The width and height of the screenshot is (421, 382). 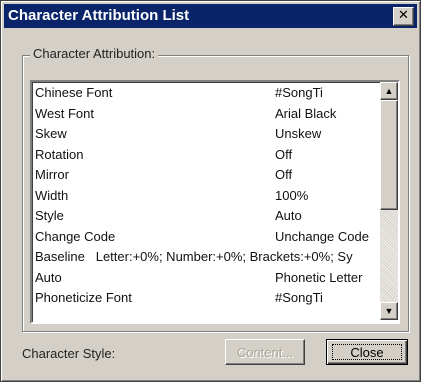 What do you see at coordinates (205, 93) in the screenshot?
I see `list-item: Chinese Font #SongTi` at bounding box center [205, 93].